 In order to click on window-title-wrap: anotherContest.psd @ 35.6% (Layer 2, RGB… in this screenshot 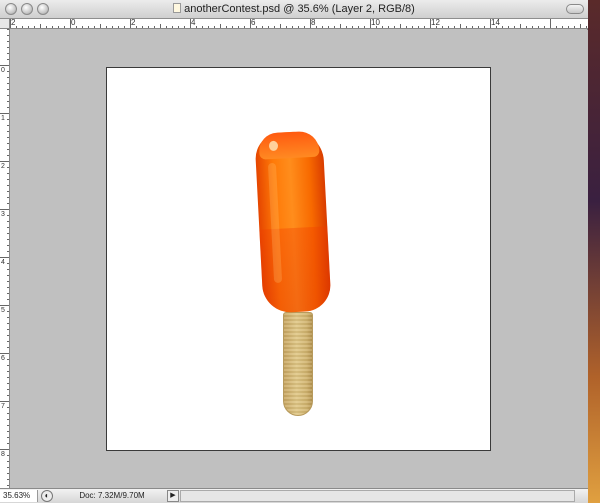, I will do `click(294, 9)`.